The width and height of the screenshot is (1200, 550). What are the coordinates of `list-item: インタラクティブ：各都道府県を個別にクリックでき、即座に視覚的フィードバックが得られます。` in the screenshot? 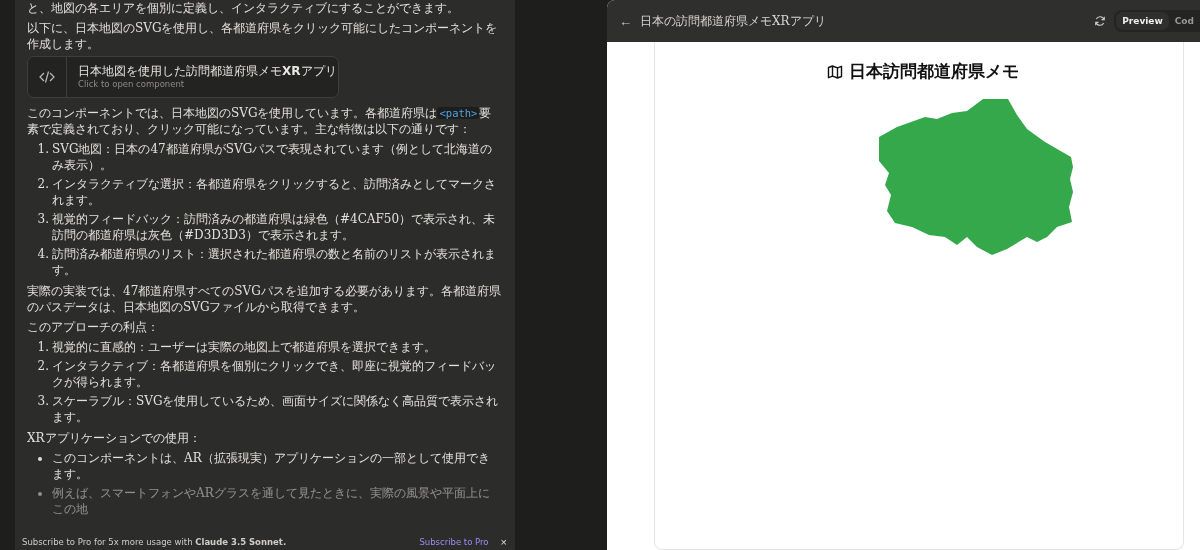 It's located at (274, 374).